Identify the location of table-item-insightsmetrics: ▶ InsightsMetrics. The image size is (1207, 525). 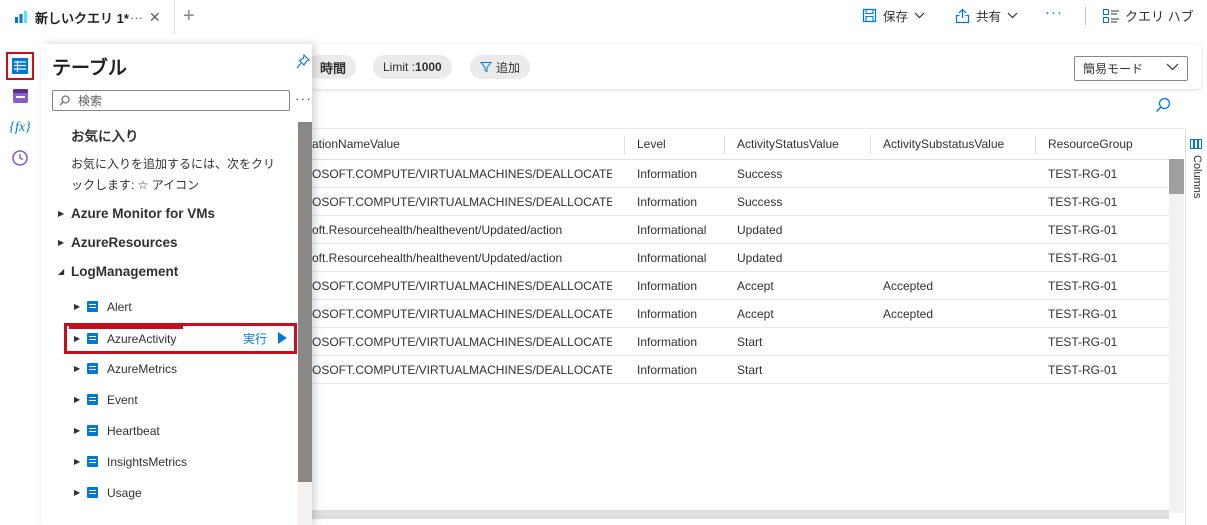
(180, 461).